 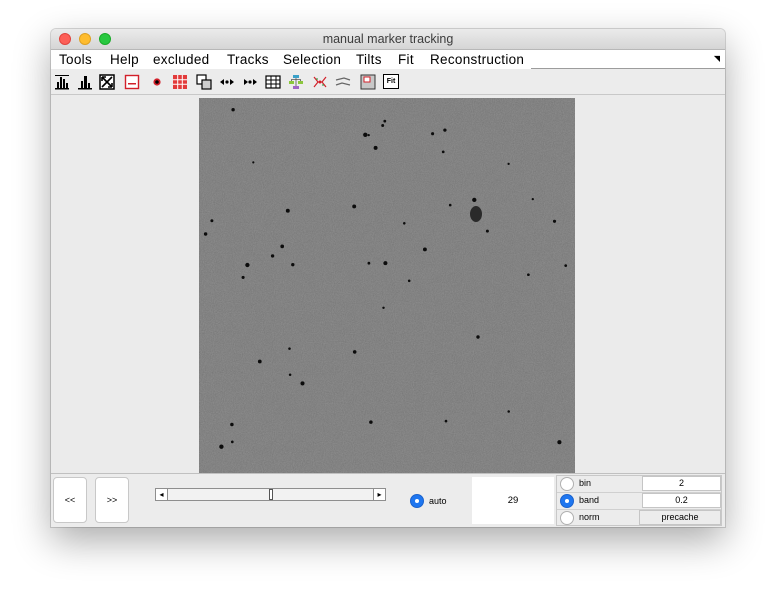 I want to click on contaminant-blot, so click(x=476, y=214).